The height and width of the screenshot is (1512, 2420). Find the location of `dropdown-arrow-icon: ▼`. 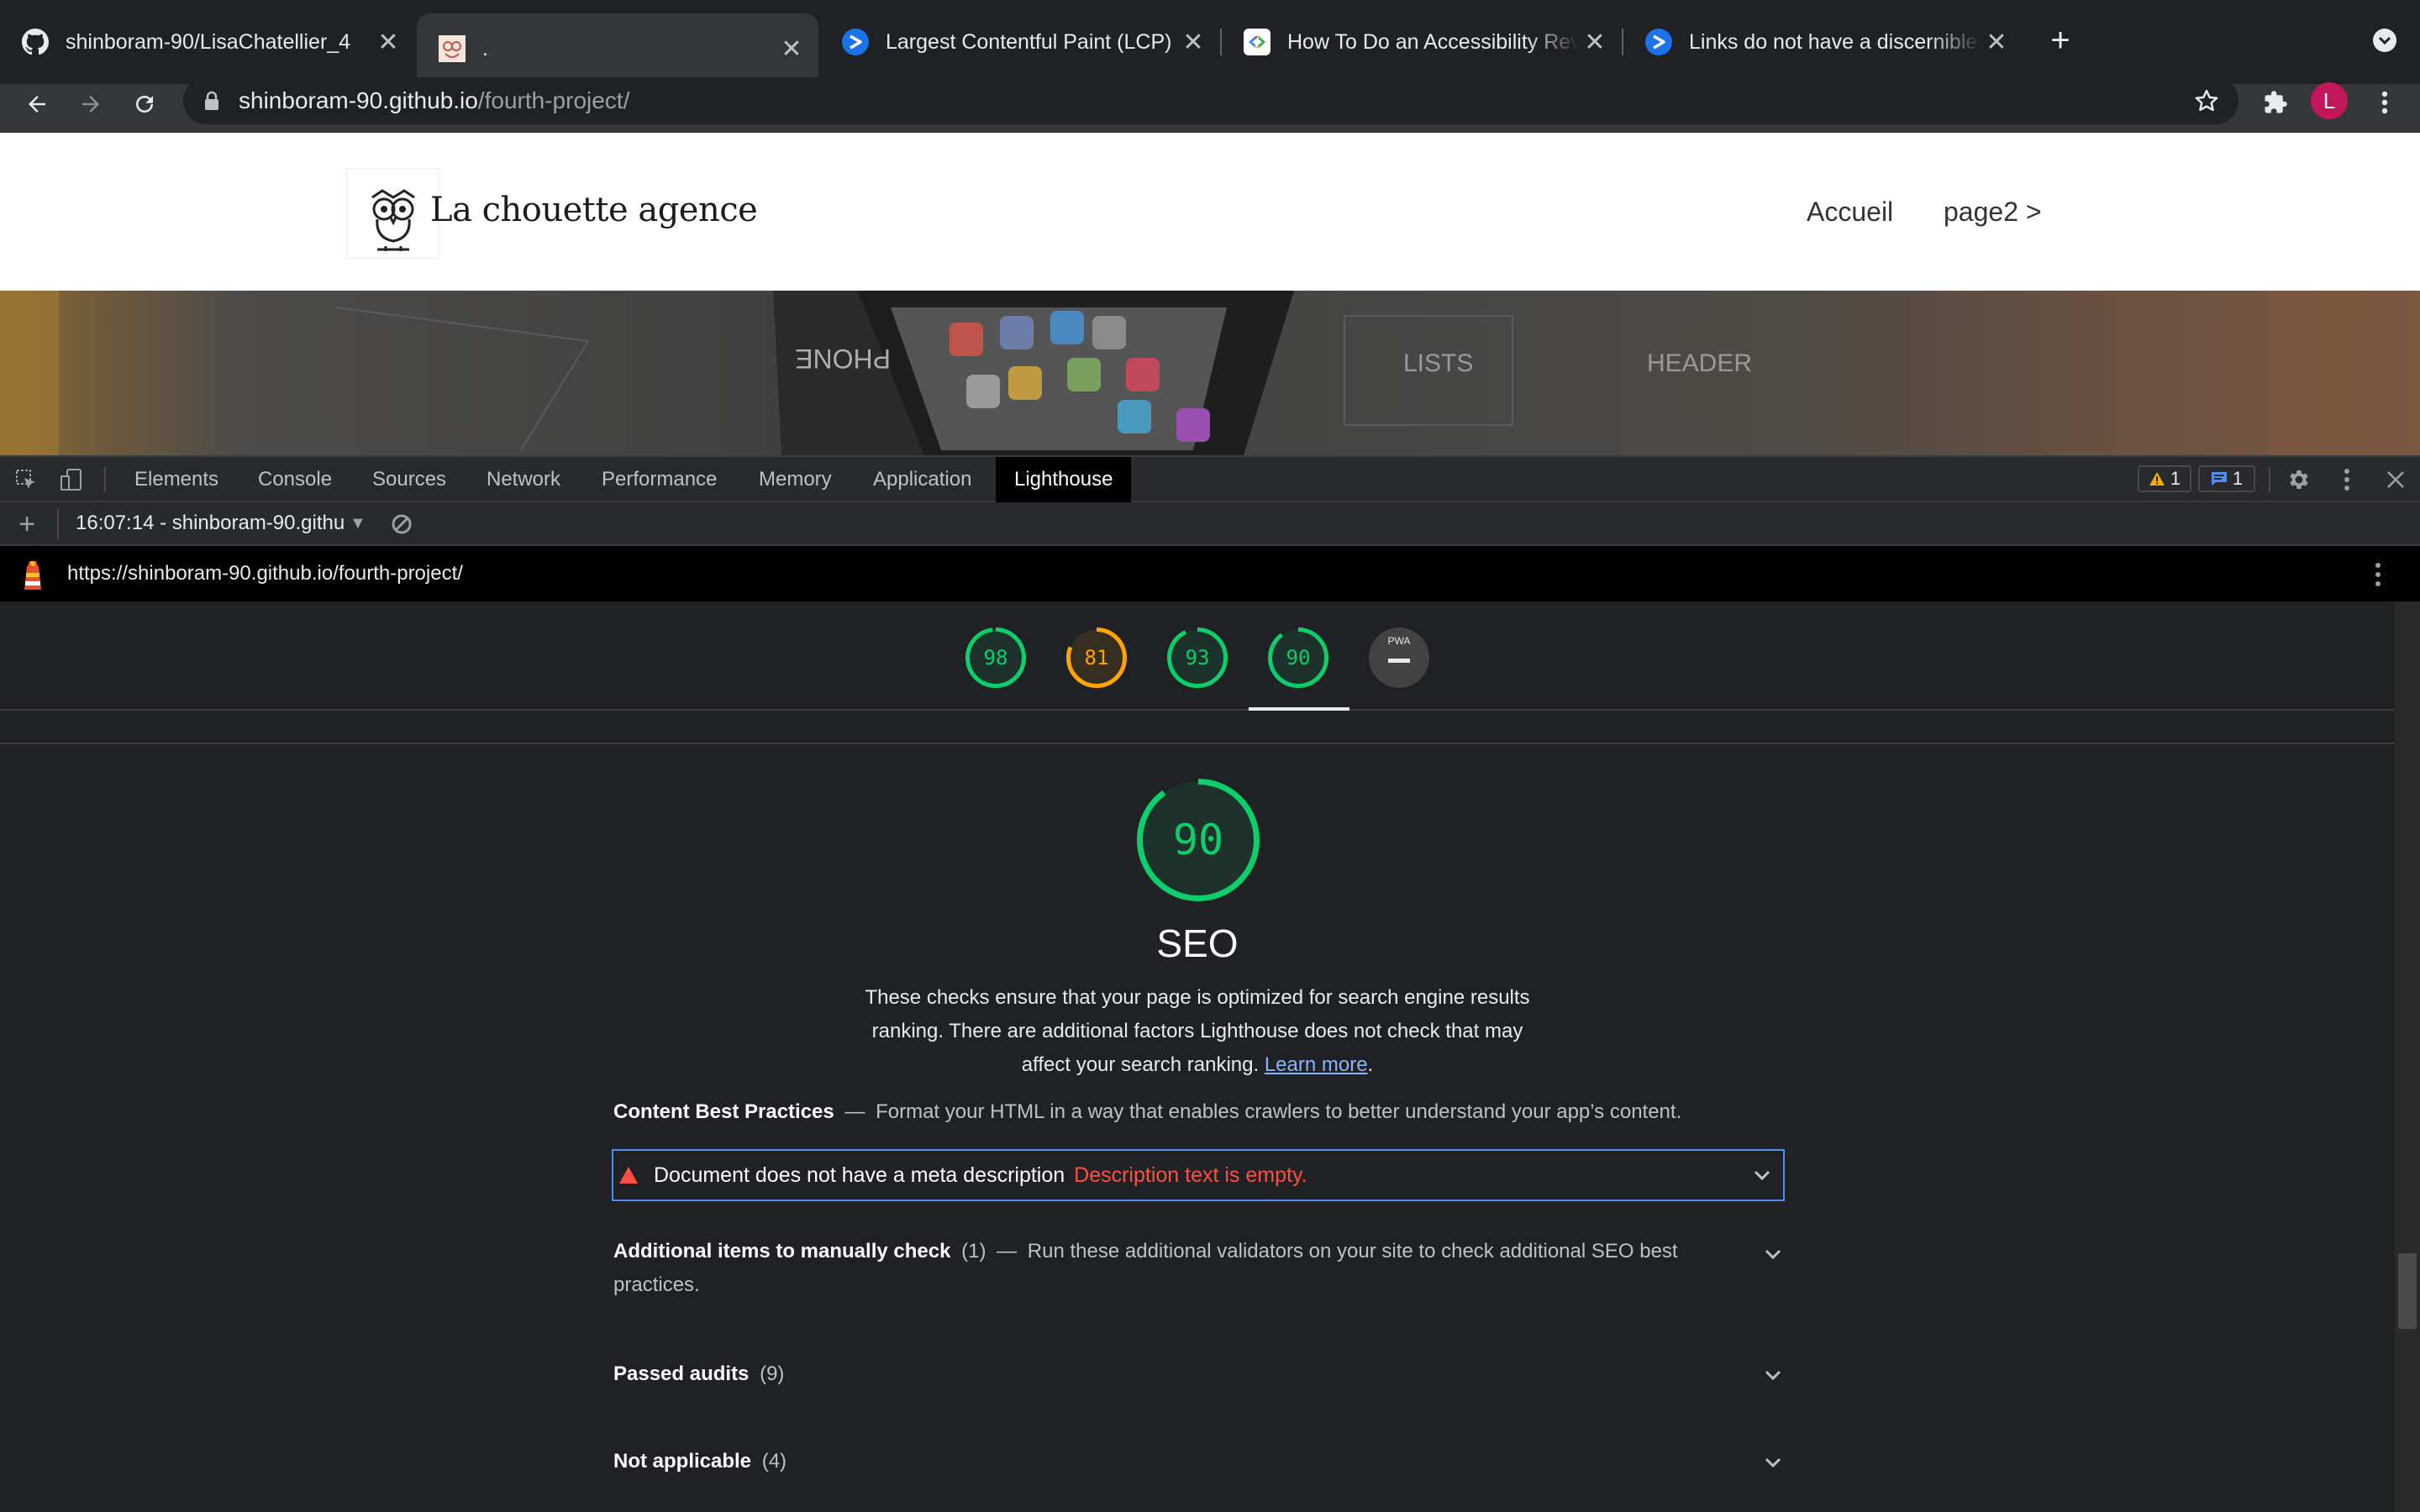

dropdown-arrow-icon: ▼ is located at coordinates (358, 523).